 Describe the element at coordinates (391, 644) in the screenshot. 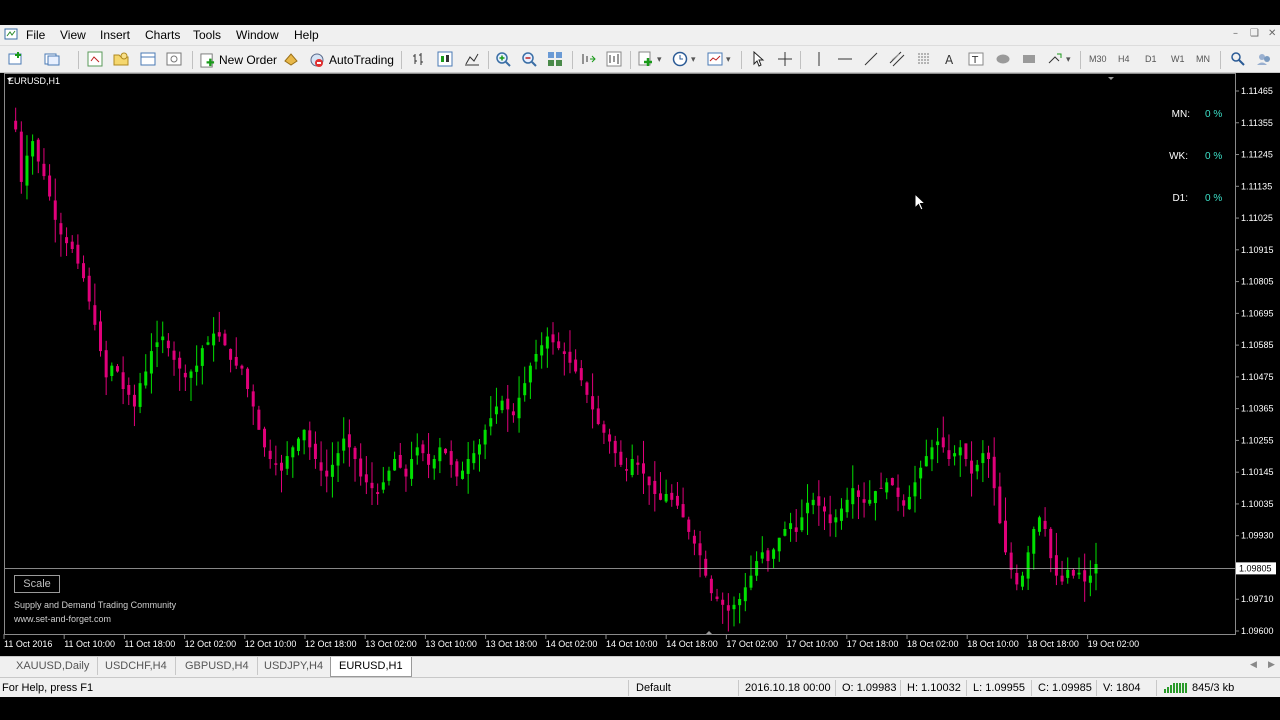

I see `x-axis-label: 13 Oct 02:00` at that location.